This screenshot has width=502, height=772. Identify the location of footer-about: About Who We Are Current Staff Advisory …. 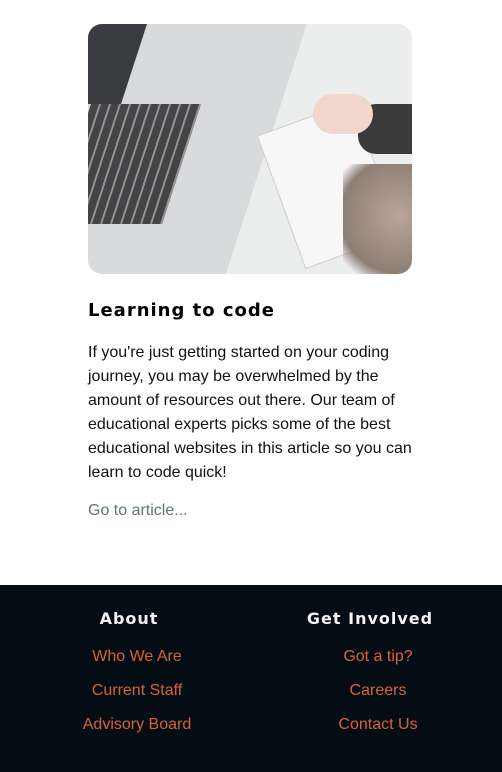
(137, 679).